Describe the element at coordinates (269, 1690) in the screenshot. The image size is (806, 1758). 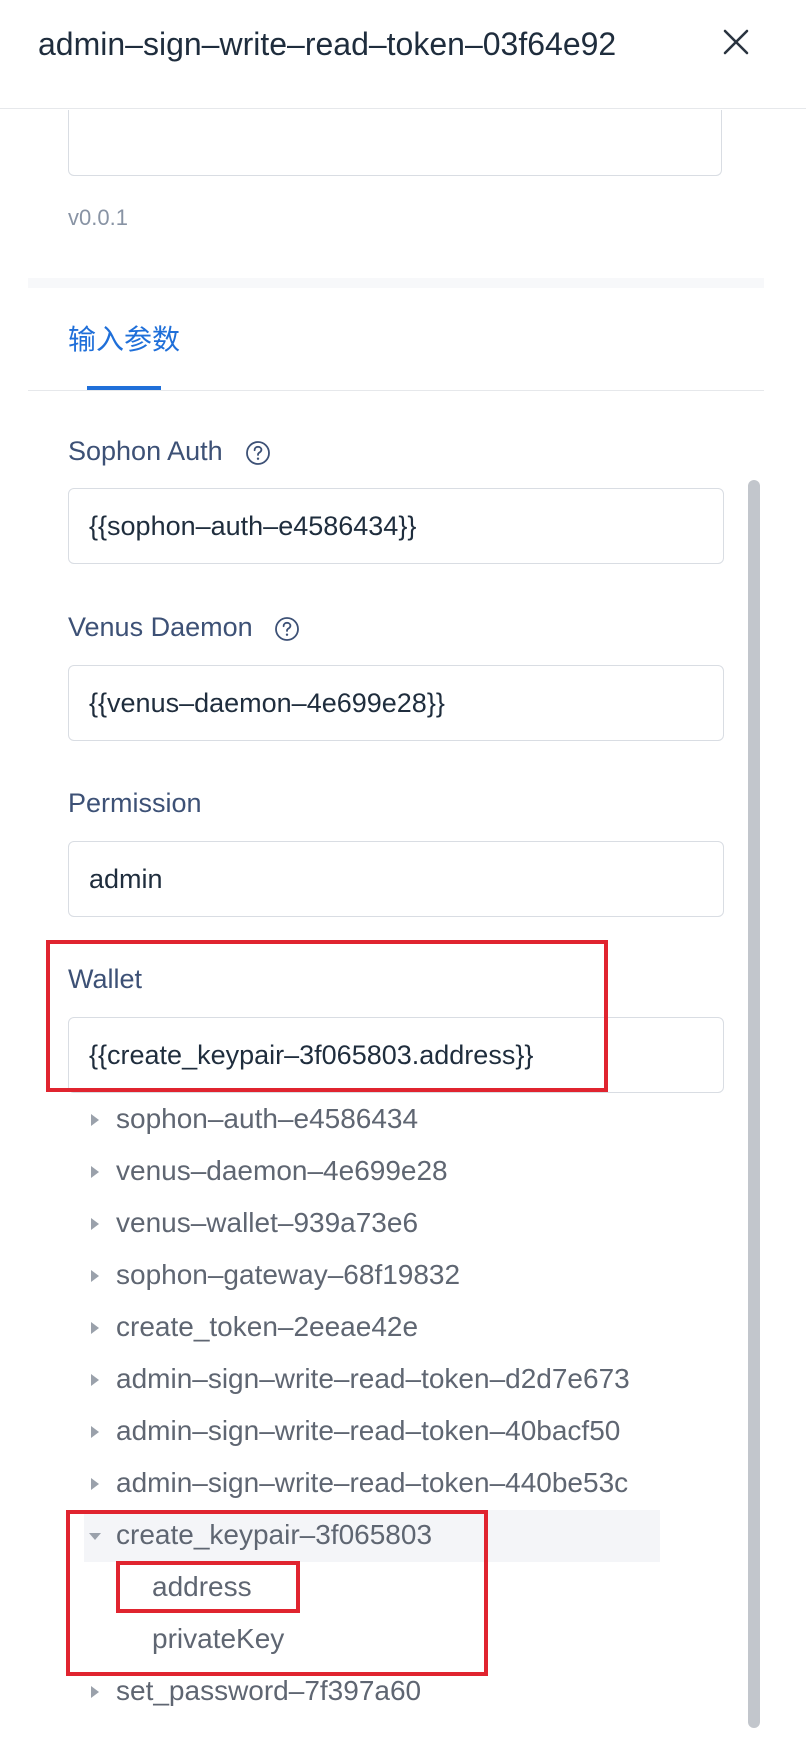
I see `tree-item-label: set_password–7f397a60` at that location.